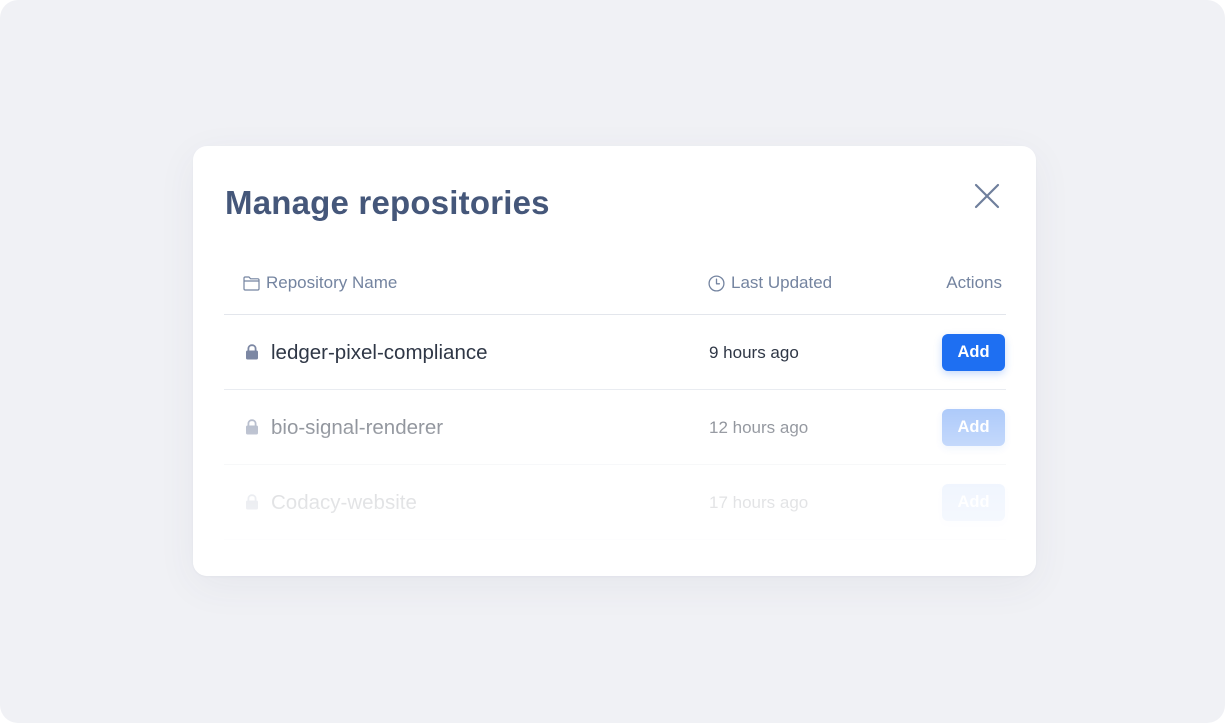 The height and width of the screenshot is (723, 1225). I want to click on column-label-last-updated: Last Updated, so click(782, 282).